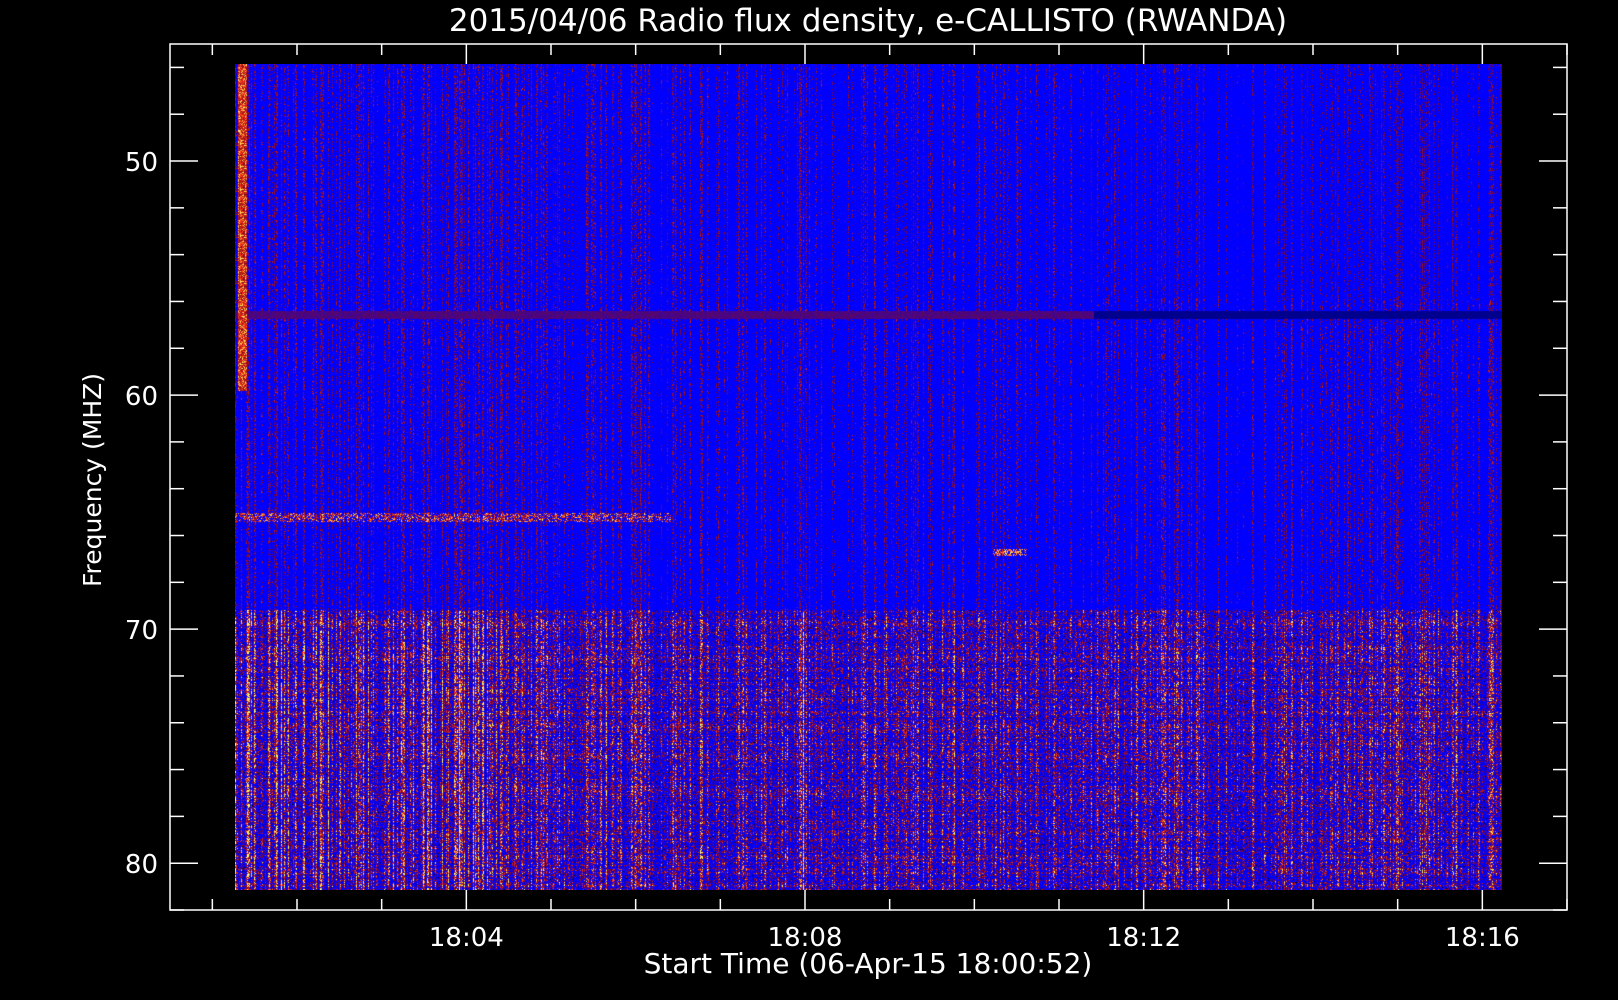 The image size is (1618, 1000). Describe the element at coordinates (466, 938) in the screenshot. I see `x-tick-label: 18:04` at that location.